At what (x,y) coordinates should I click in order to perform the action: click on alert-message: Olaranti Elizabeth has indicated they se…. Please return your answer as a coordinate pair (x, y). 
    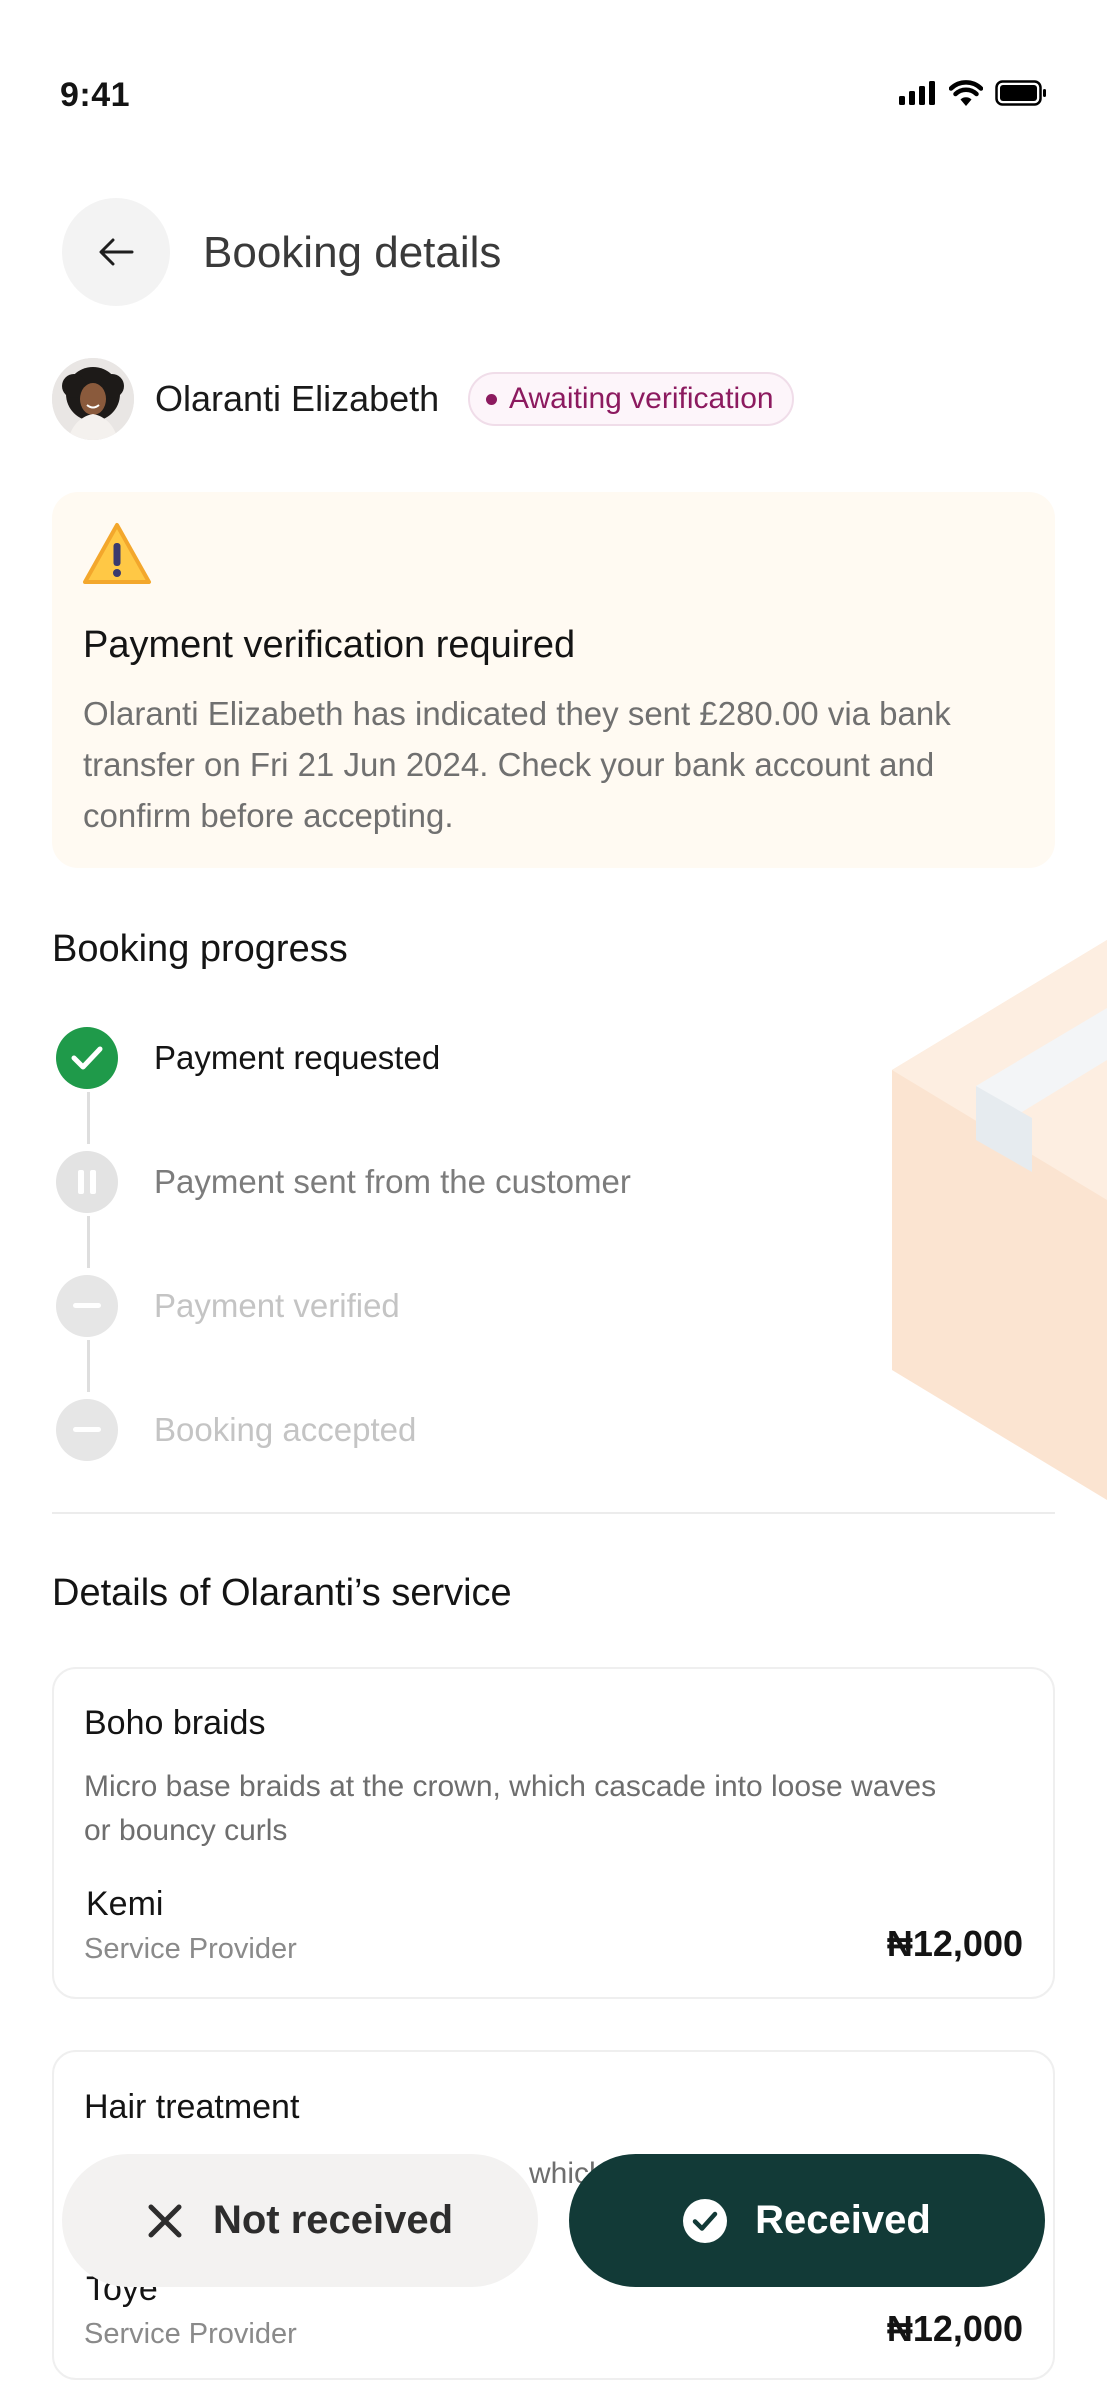
    Looking at the image, I should click on (517, 764).